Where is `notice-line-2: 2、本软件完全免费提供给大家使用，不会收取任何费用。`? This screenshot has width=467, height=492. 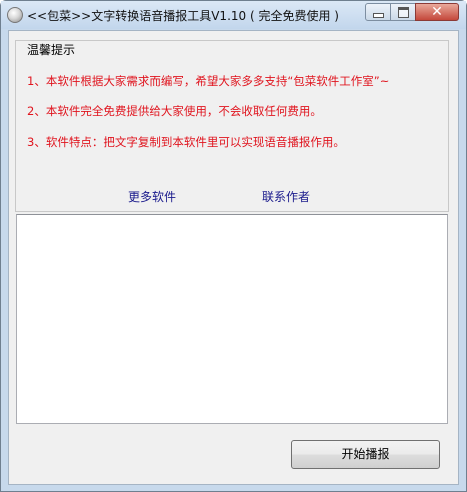 notice-line-2: 2、本软件完全免费提供给大家使用，不会收取任何费用。 is located at coordinates (174, 111).